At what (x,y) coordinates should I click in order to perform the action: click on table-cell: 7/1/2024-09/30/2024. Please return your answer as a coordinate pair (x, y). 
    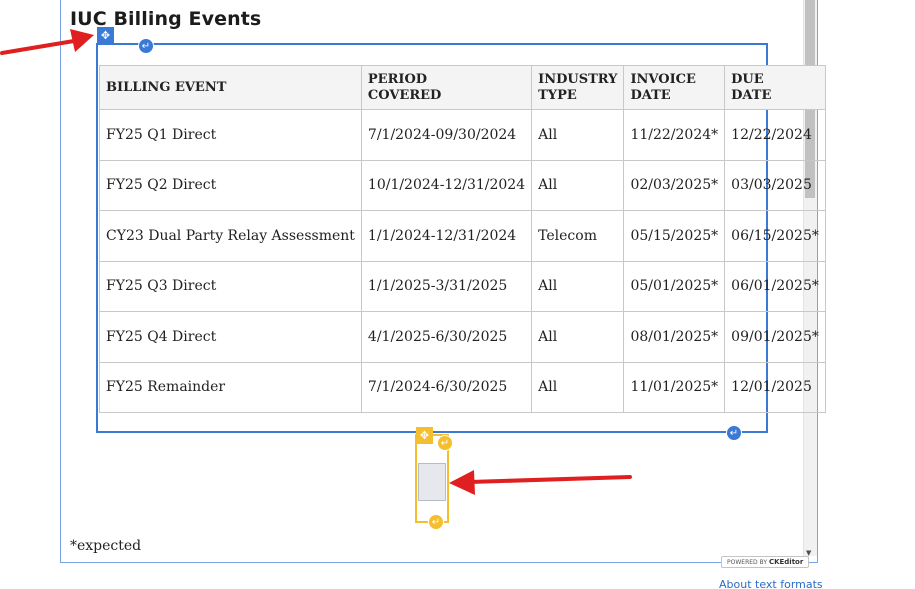
    Looking at the image, I should click on (446, 135).